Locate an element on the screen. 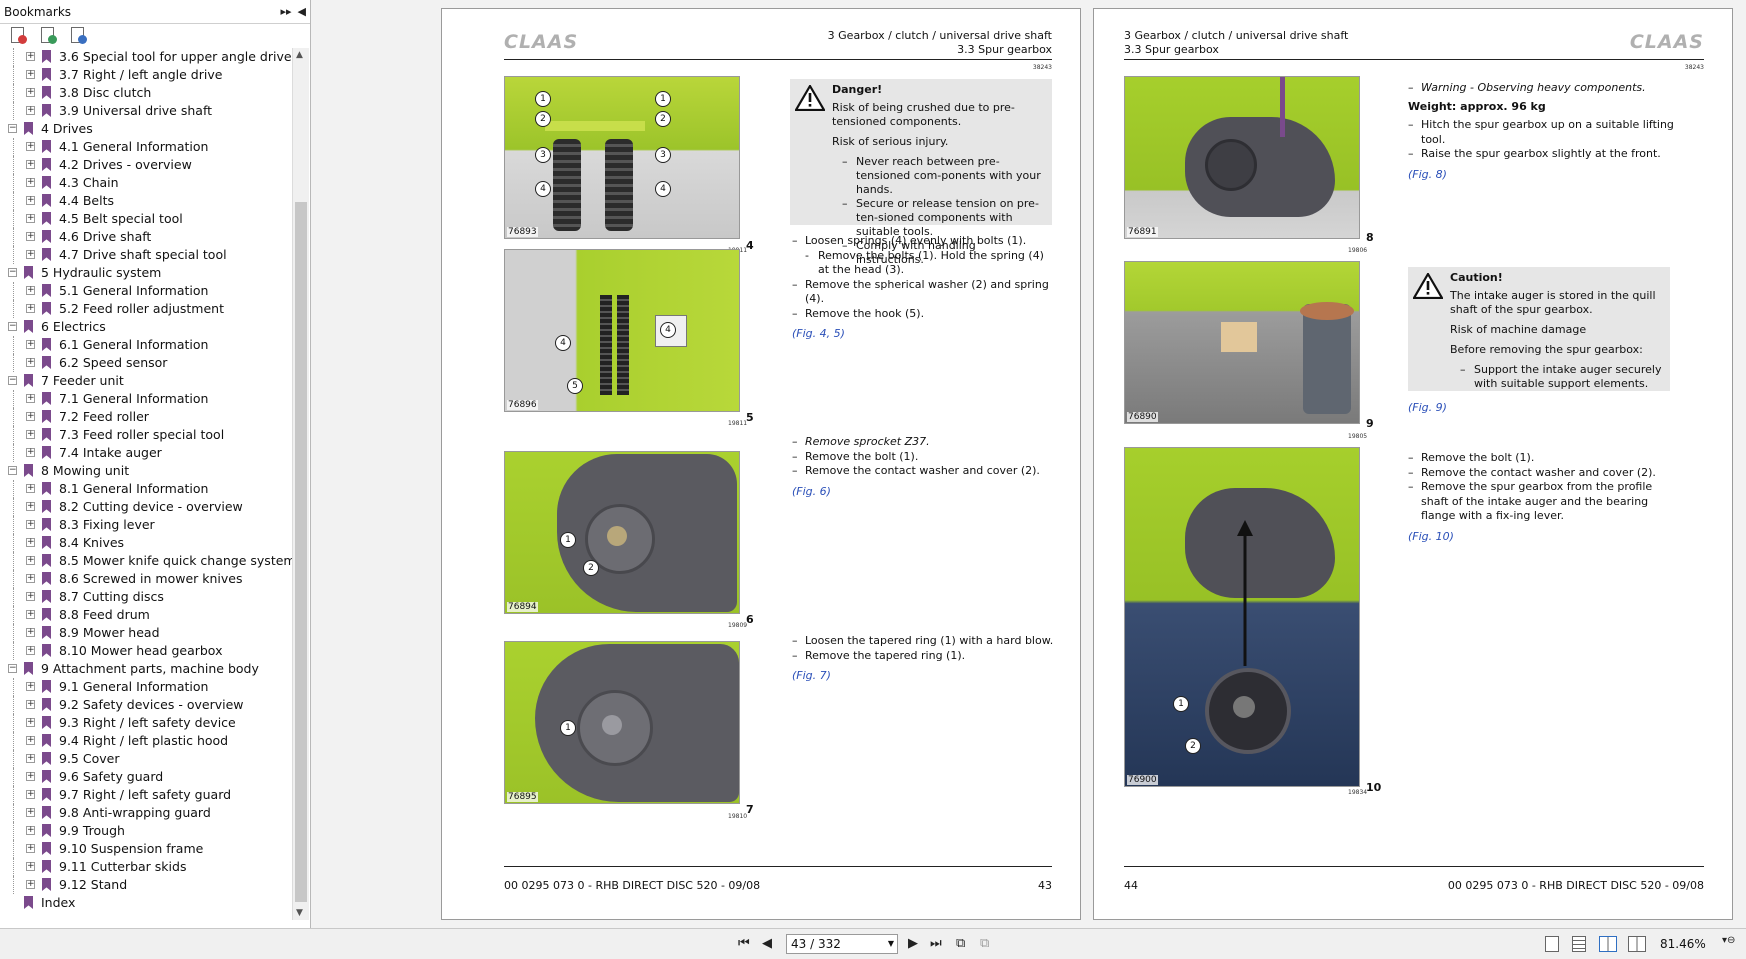 Image resolution: width=1746 pixels, height=959 pixels. find-bookmark-icon is located at coordinates (78, 35).